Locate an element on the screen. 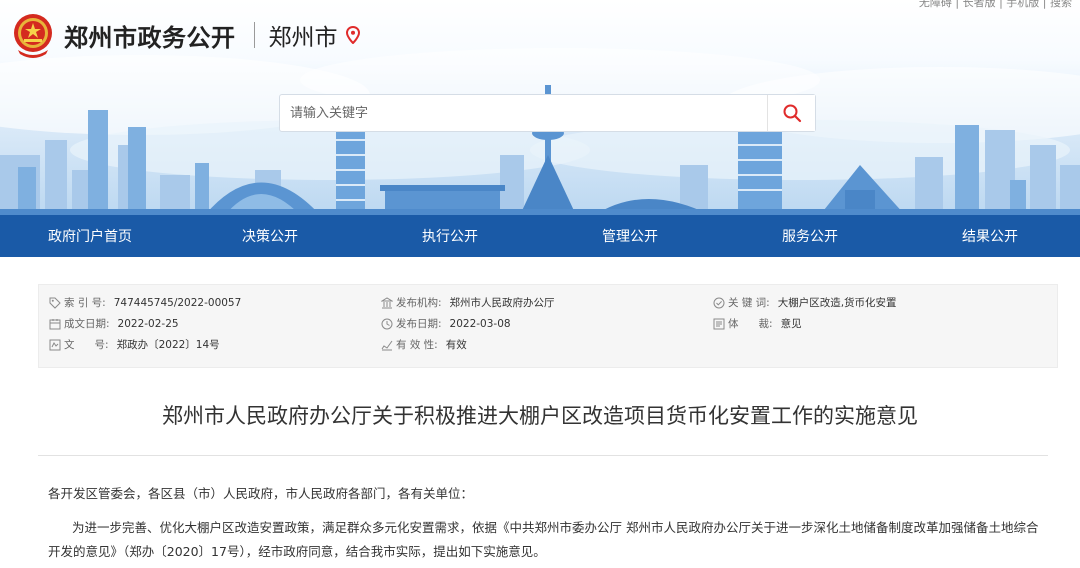 The height and width of the screenshot is (568, 1080). info-label: 文 号: is located at coordinates (86, 345).